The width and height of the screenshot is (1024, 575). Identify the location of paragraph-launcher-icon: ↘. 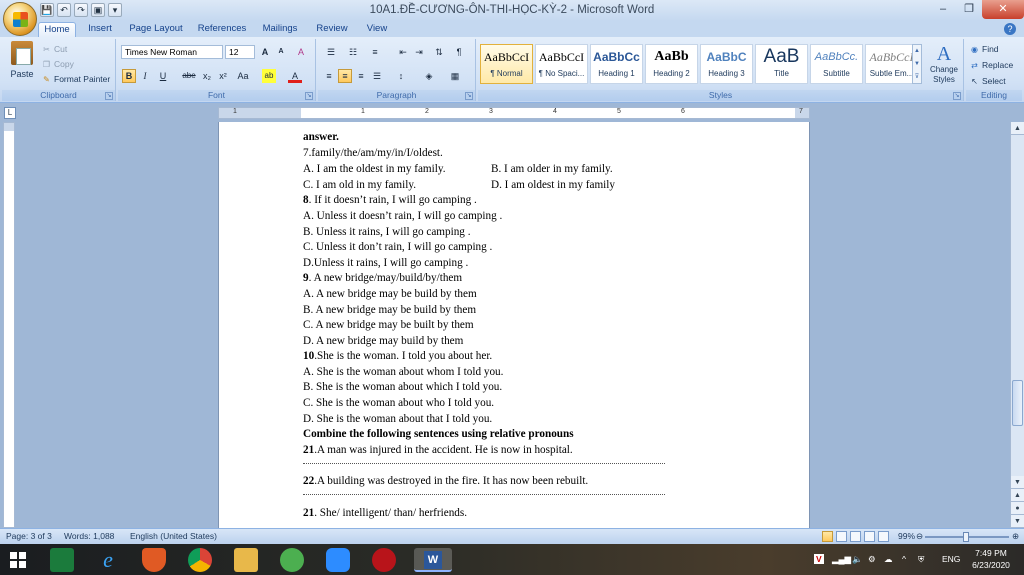
(469, 96).